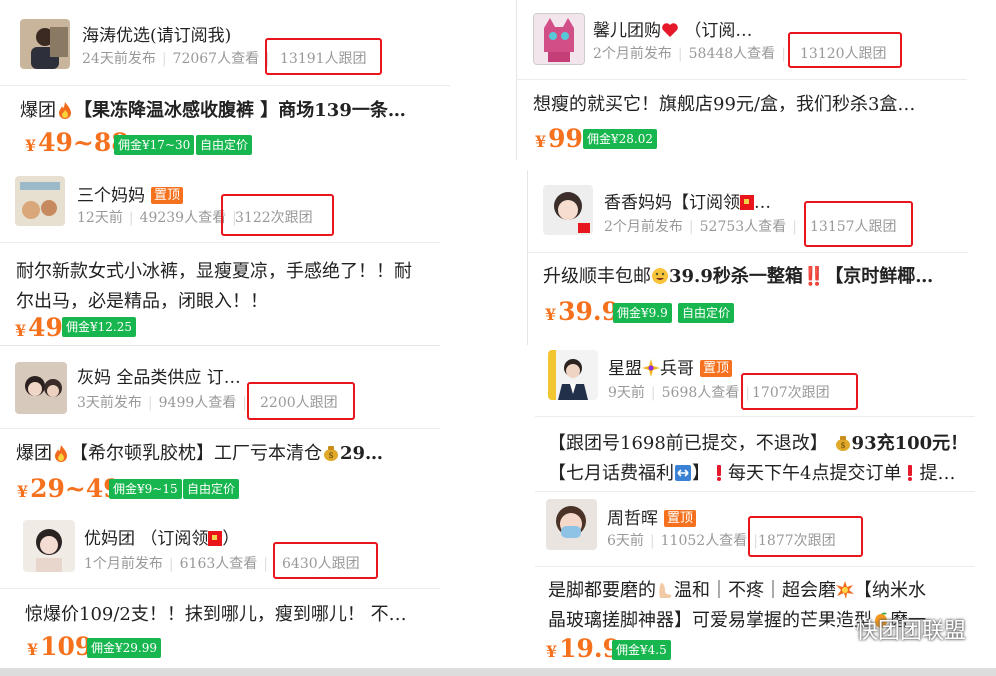  Describe the element at coordinates (700, 393) in the screenshot. I see `view-count: 5698人查看` at that location.